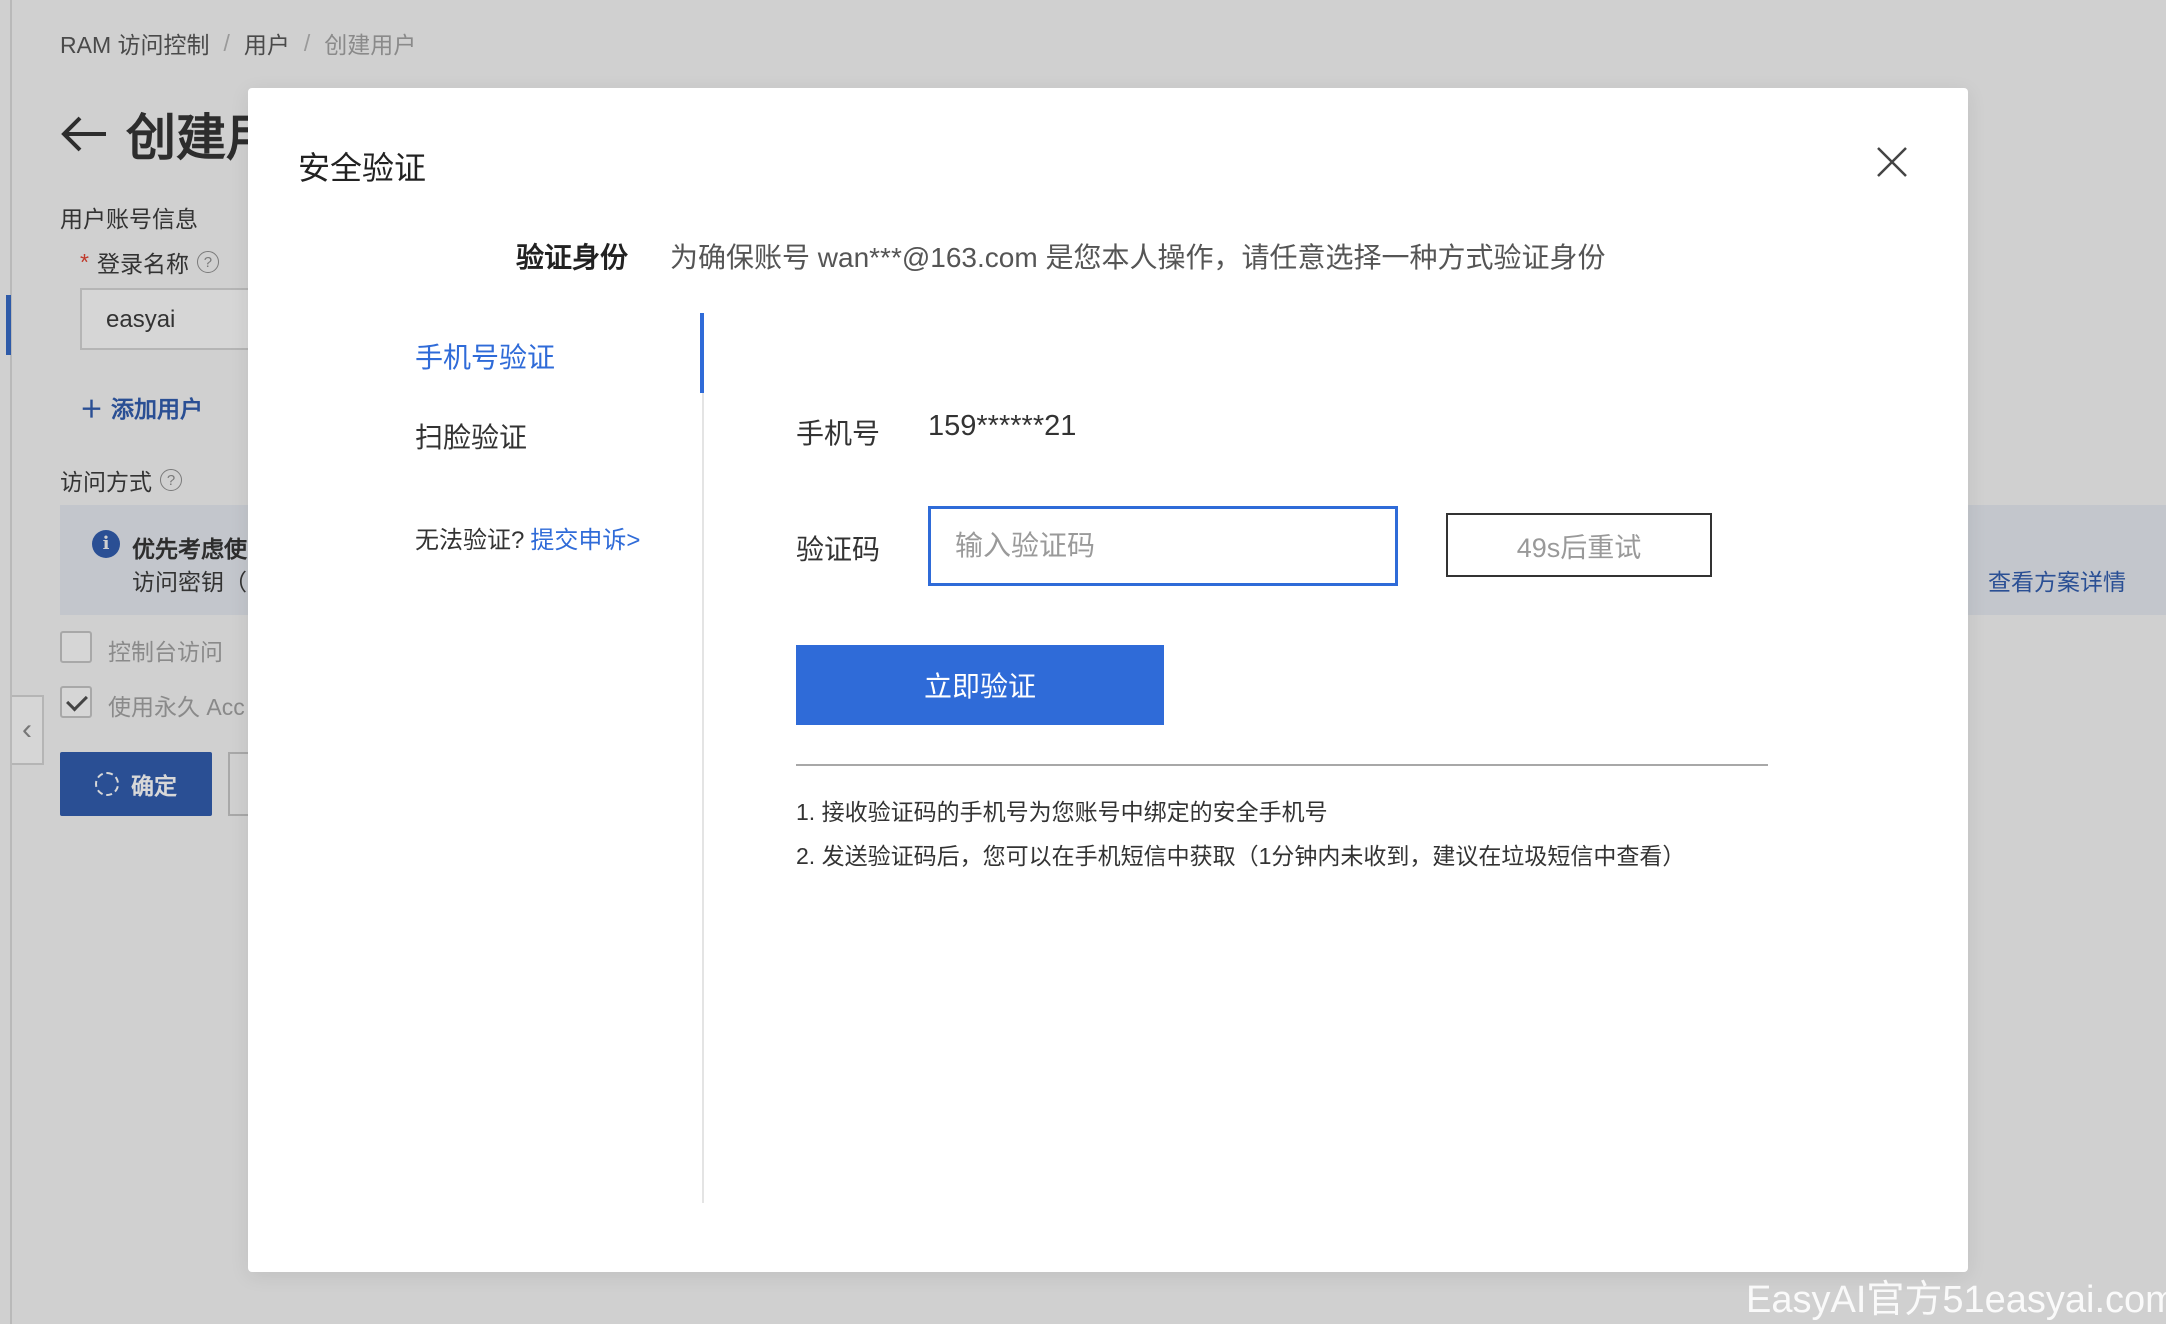 The image size is (2166, 1324). Describe the element at coordinates (485, 356) in the screenshot. I see `tab-phone-verification: 手机号验证` at that location.